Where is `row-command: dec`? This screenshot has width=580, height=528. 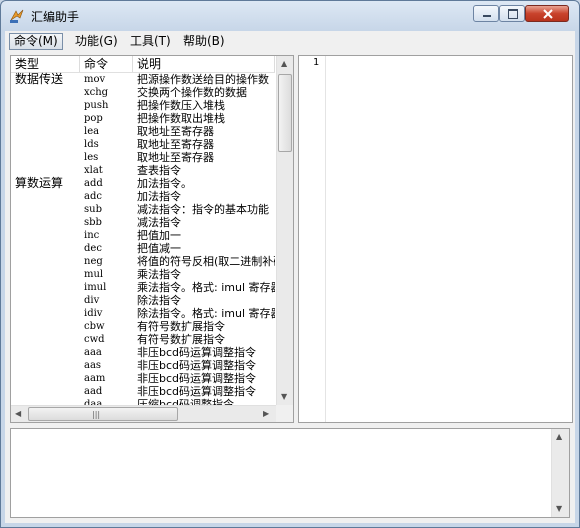
row-command: dec is located at coordinates (93, 248).